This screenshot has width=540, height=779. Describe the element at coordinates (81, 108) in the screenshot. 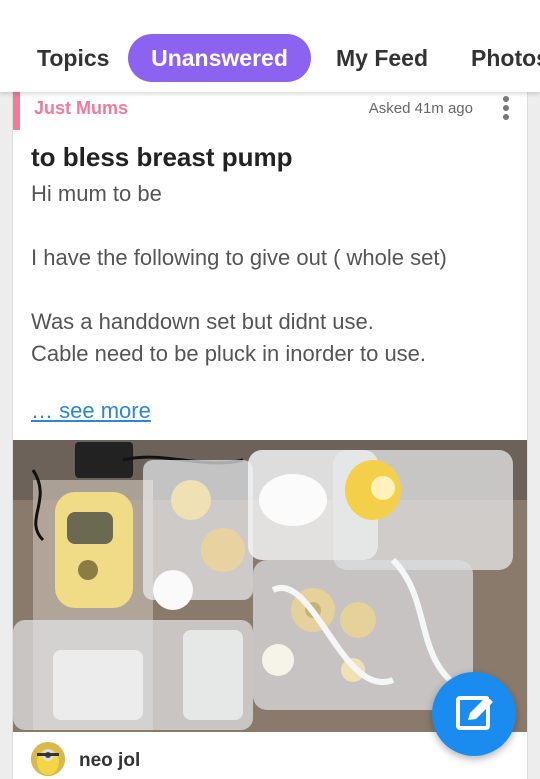

I see `group-name: Just Mums` at that location.